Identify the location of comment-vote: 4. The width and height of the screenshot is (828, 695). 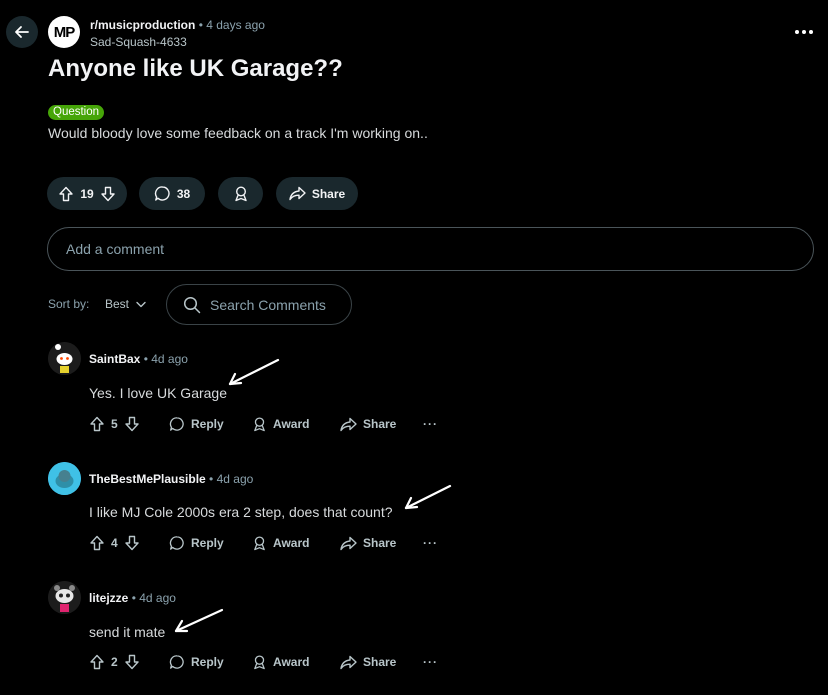
(114, 543).